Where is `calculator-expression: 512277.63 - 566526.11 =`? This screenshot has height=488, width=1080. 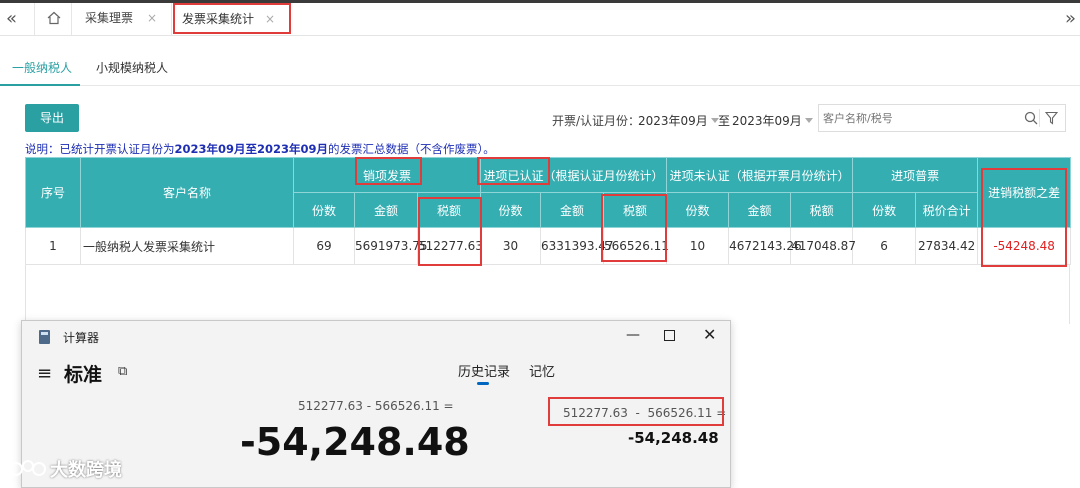 calculator-expression: 512277.63 - 566526.11 = is located at coordinates (376, 406).